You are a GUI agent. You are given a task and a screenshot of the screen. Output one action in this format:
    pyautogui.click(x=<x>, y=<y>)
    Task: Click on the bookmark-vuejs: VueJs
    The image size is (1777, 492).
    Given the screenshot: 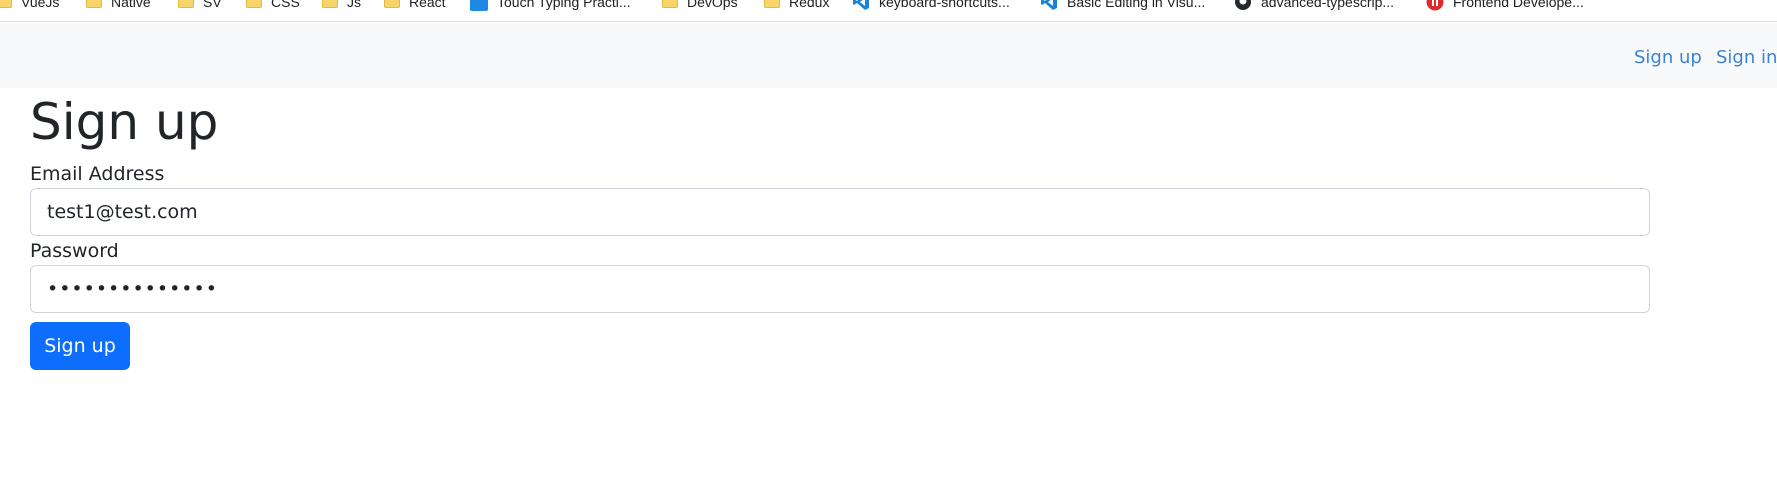 What is the action you would take?
    pyautogui.click(x=29, y=6)
    